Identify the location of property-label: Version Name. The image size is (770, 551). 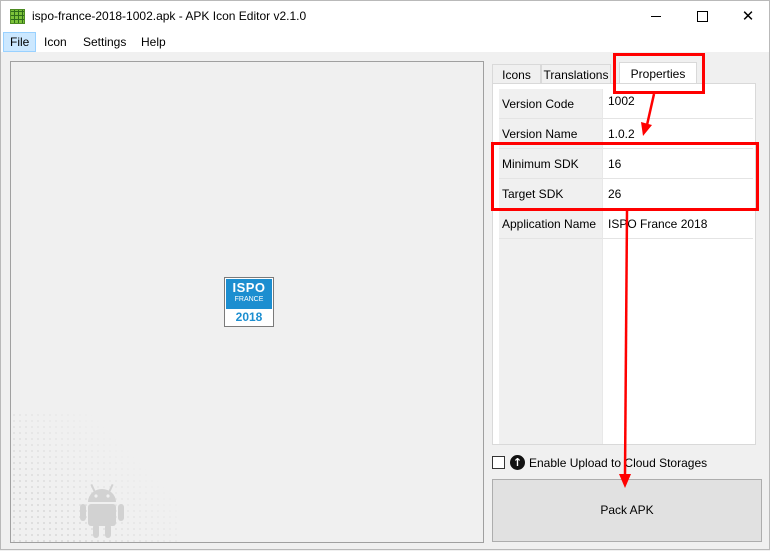
(550, 134).